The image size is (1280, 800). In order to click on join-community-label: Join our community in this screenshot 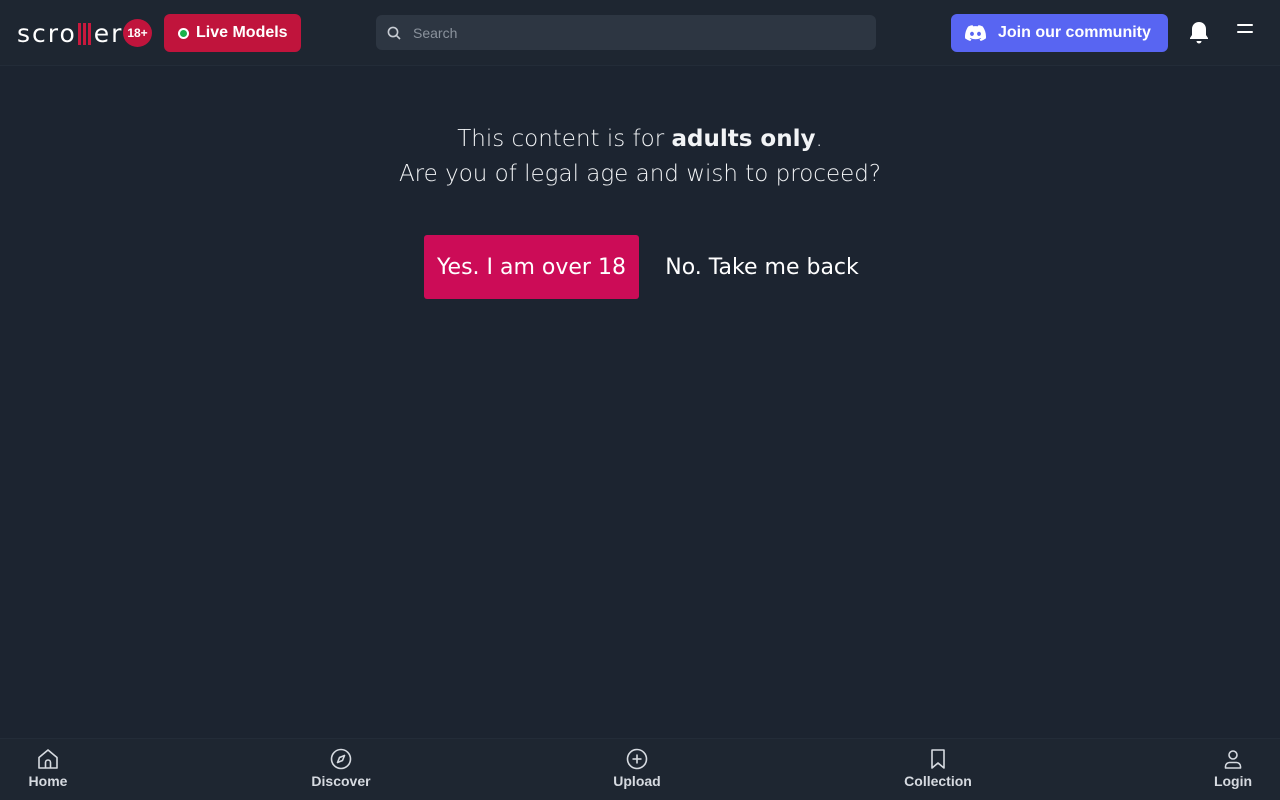, I will do `click(1074, 32)`.